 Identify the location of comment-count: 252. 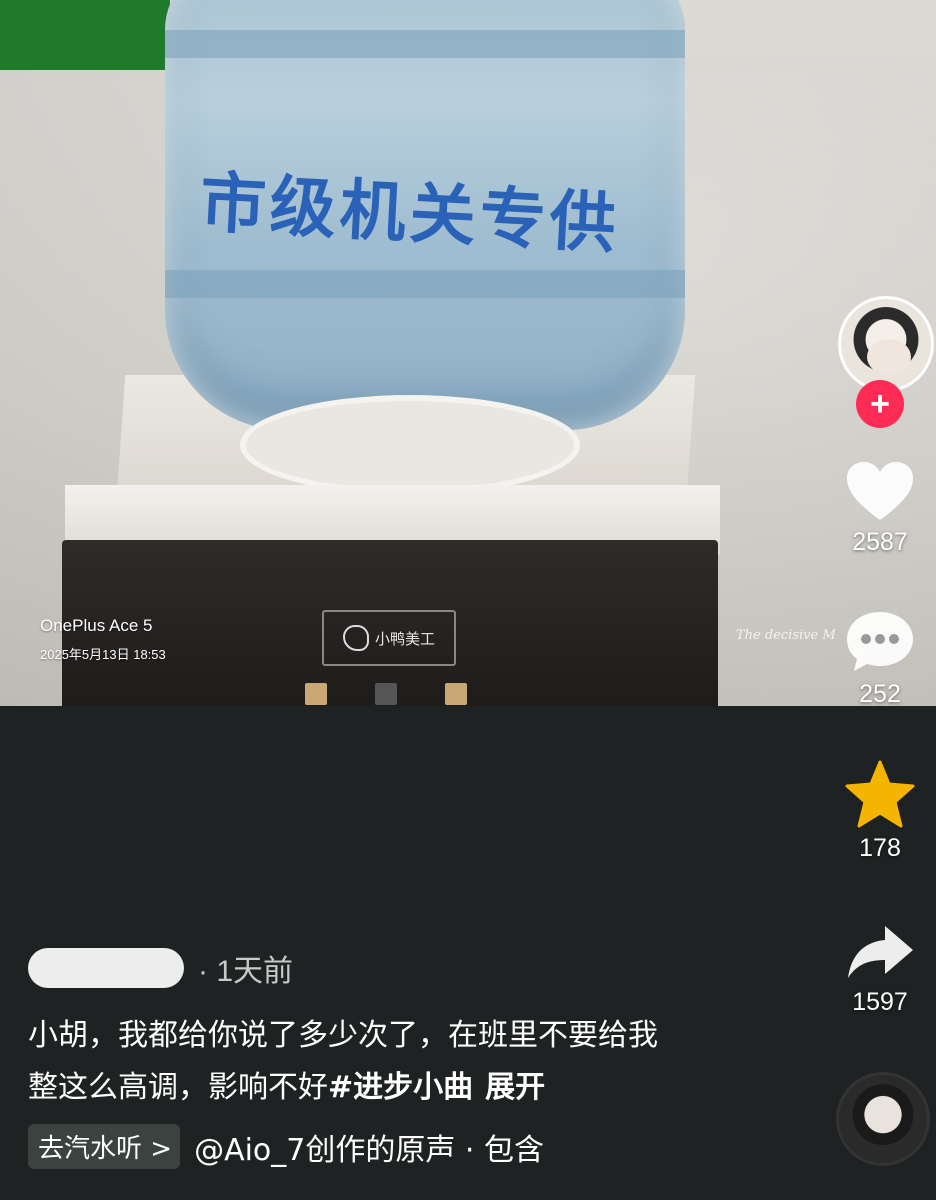
(880, 694).